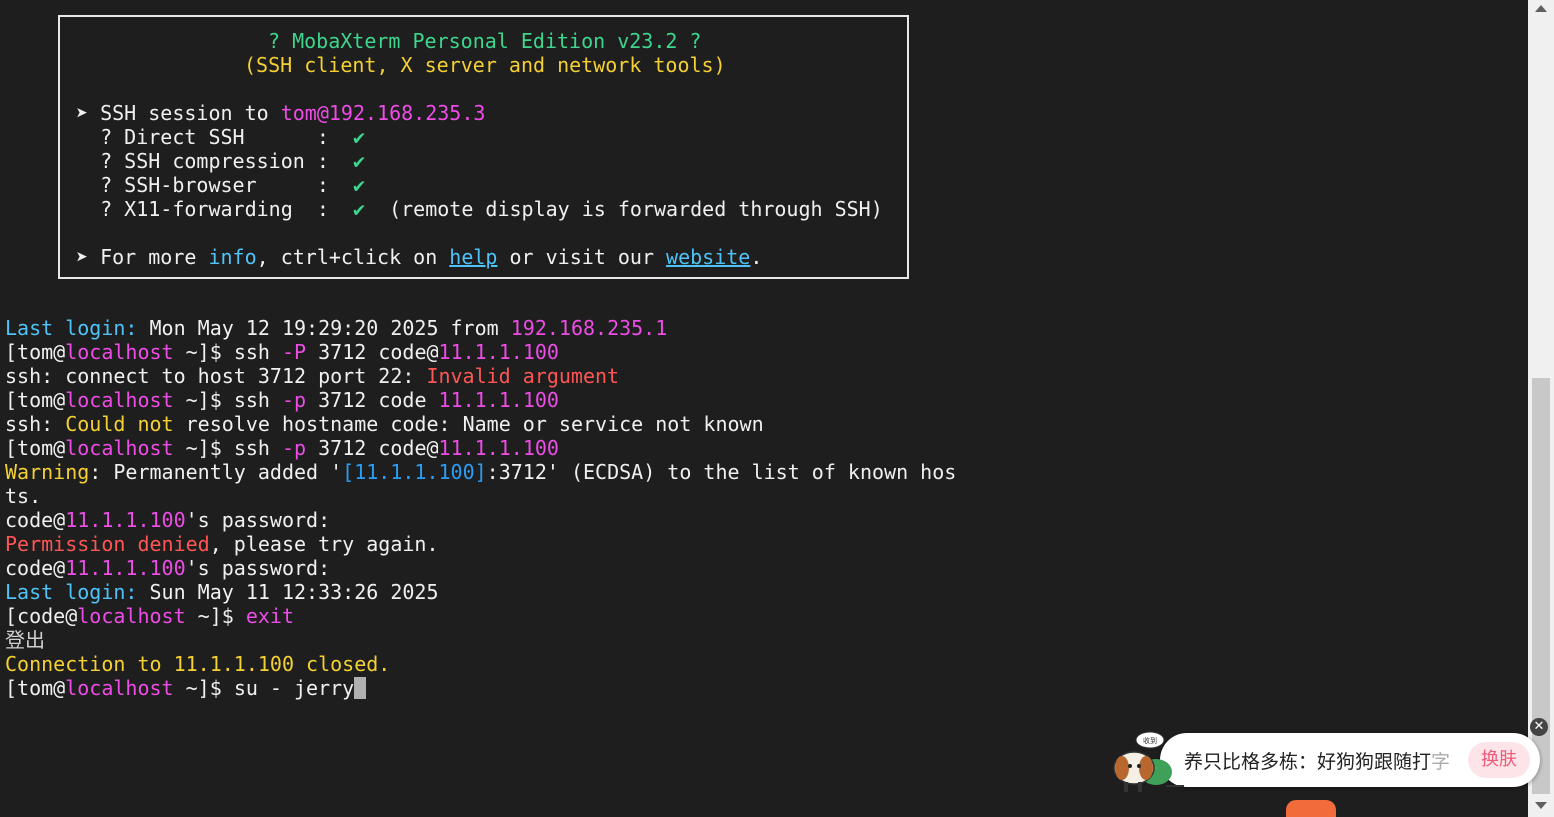 The width and height of the screenshot is (1554, 817). What do you see at coordinates (383, 113) in the screenshot?
I see `session-target: tom@192.168.235.3` at bounding box center [383, 113].